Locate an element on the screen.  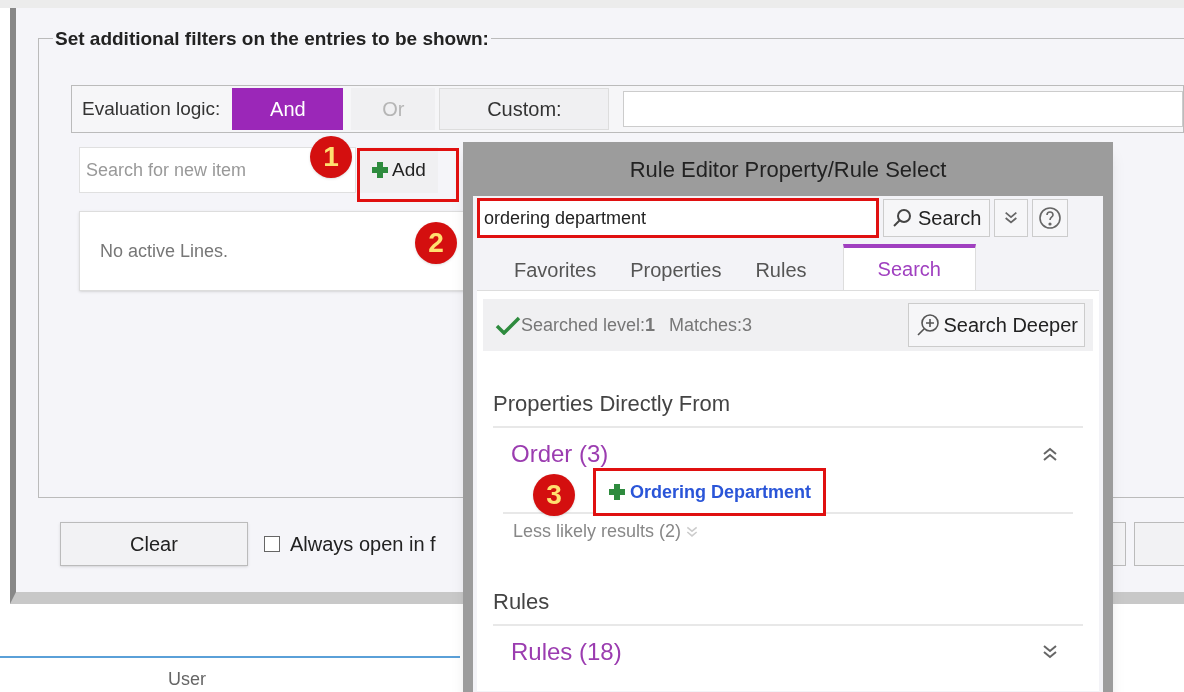
help-button is located at coordinates (1050, 218).